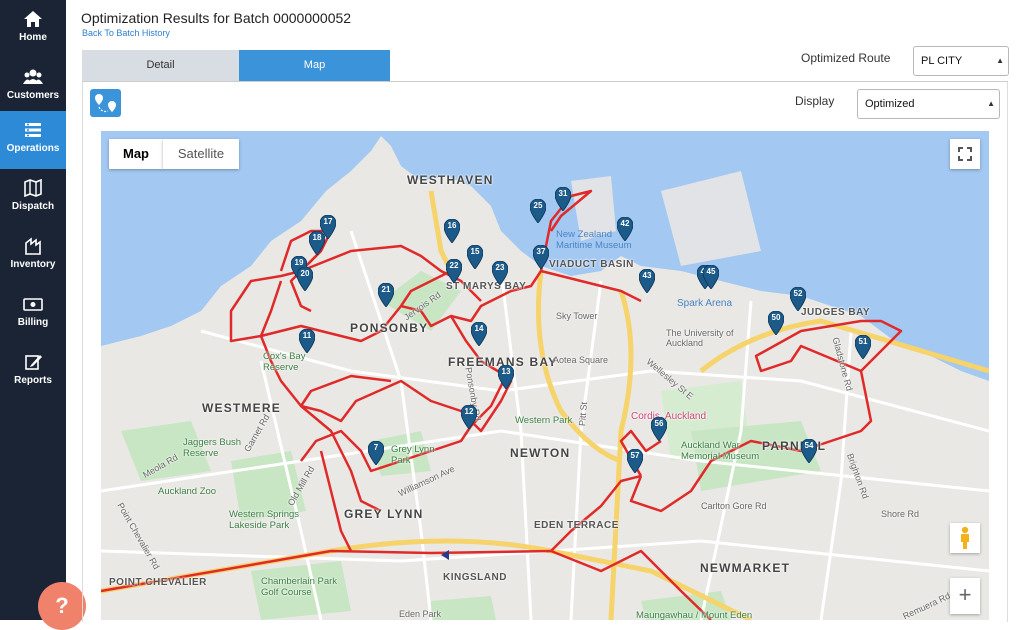 Image resolution: width=1024 pixels, height=630 pixels. What do you see at coordinates (201, 154) in the screenshot?
I see `map-type-satellite-button: Satellite` at bounding box center [201, 154].